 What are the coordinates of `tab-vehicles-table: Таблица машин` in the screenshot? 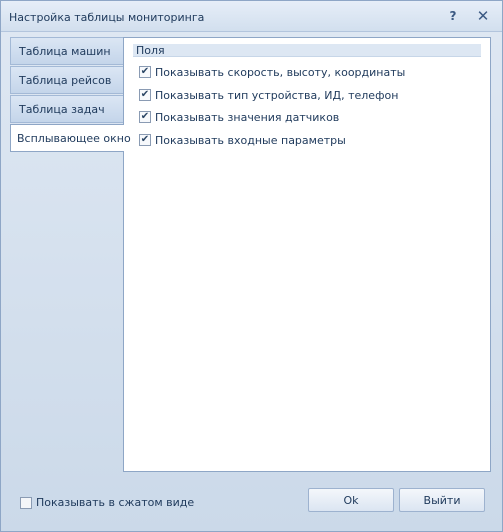 It's located at (67, 51).